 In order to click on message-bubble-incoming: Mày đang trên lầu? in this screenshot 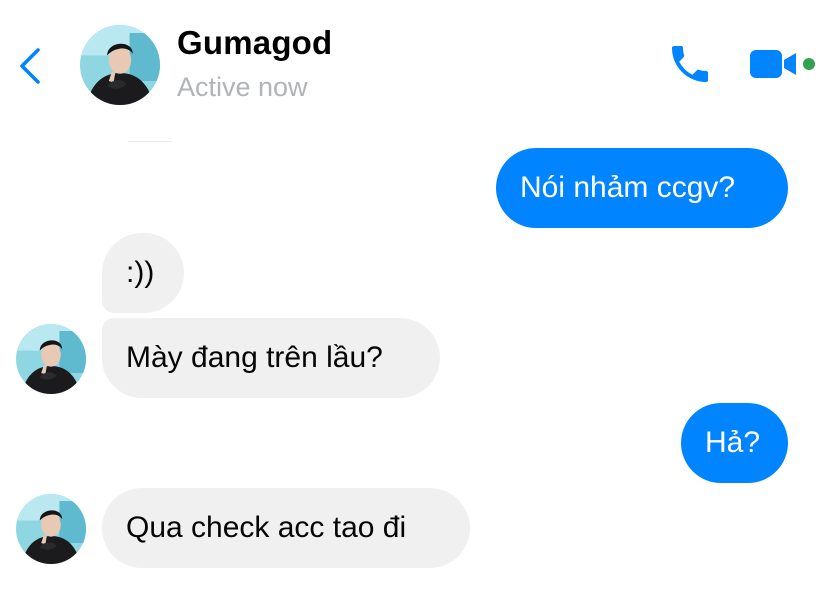, I will do `click(271, 358)`.